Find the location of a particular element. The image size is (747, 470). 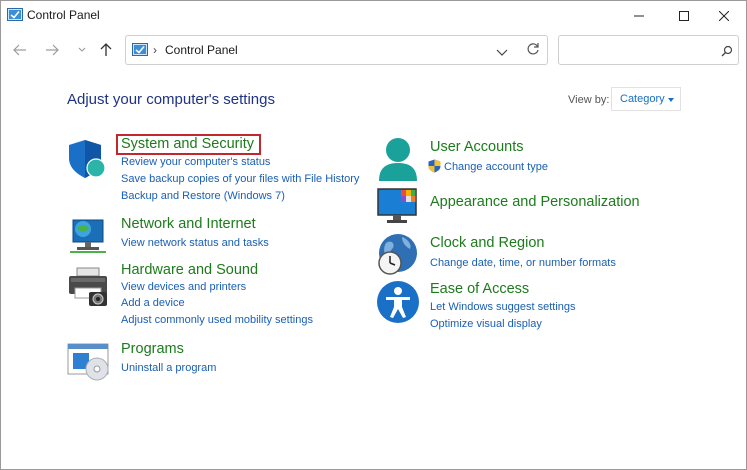

shield-icon is located at coordinates (88, 161).